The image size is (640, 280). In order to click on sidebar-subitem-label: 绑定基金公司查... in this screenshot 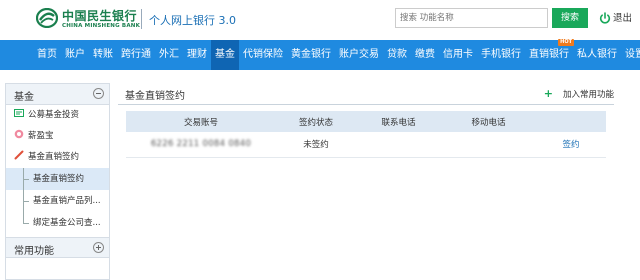, I will do `click(67, 223)`.